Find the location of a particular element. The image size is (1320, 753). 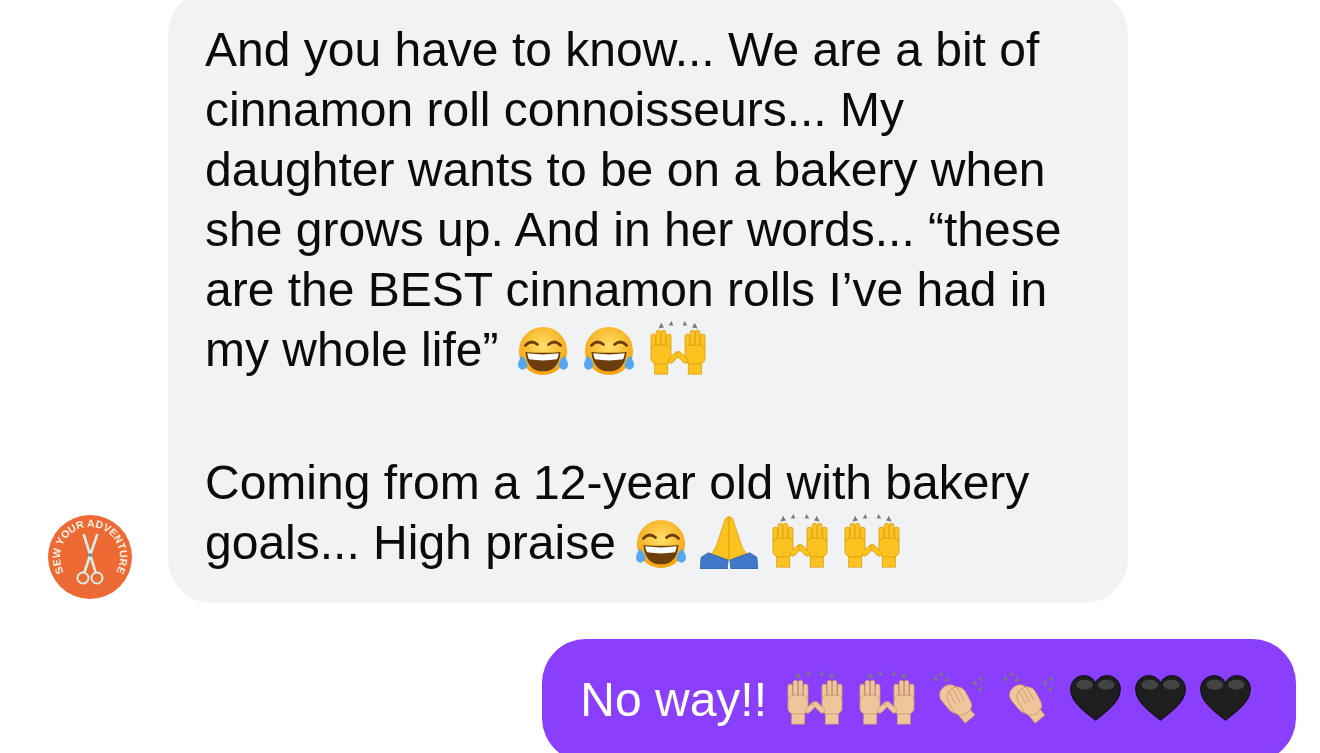

message-text: goals... High praise is located at coordinates (410, 542).